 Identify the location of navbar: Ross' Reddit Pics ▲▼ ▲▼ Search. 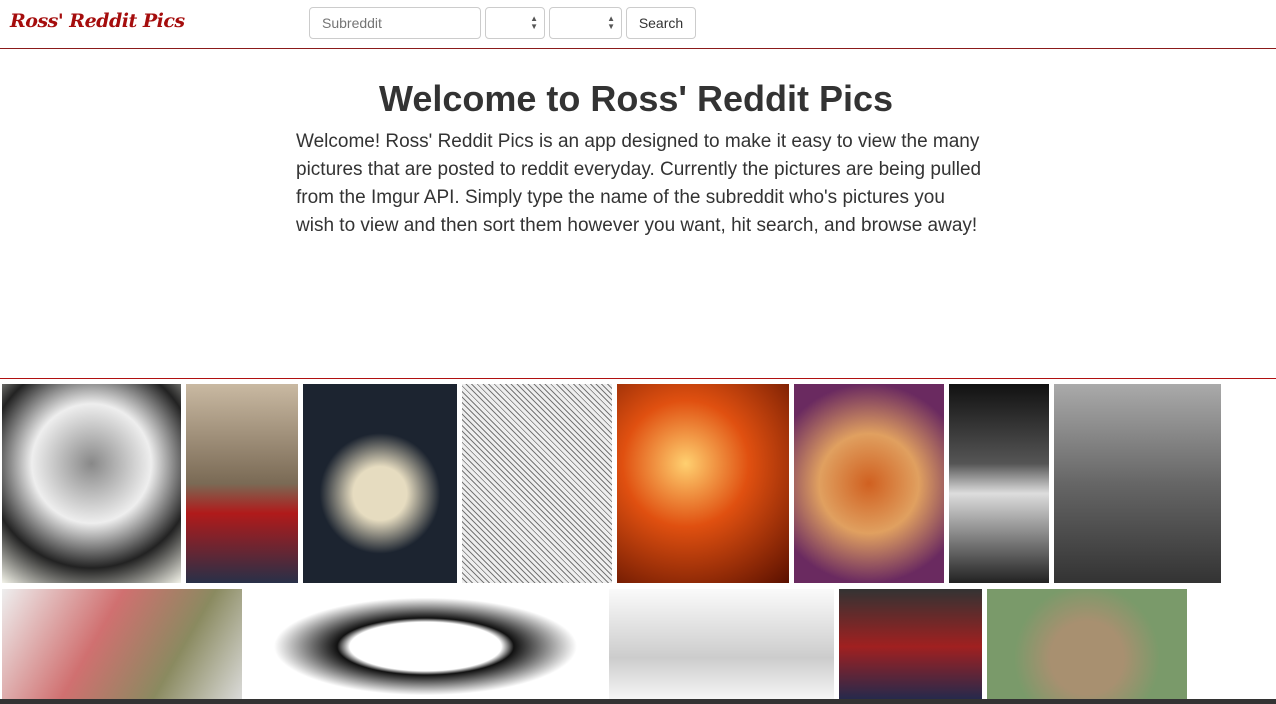
(638, 24).